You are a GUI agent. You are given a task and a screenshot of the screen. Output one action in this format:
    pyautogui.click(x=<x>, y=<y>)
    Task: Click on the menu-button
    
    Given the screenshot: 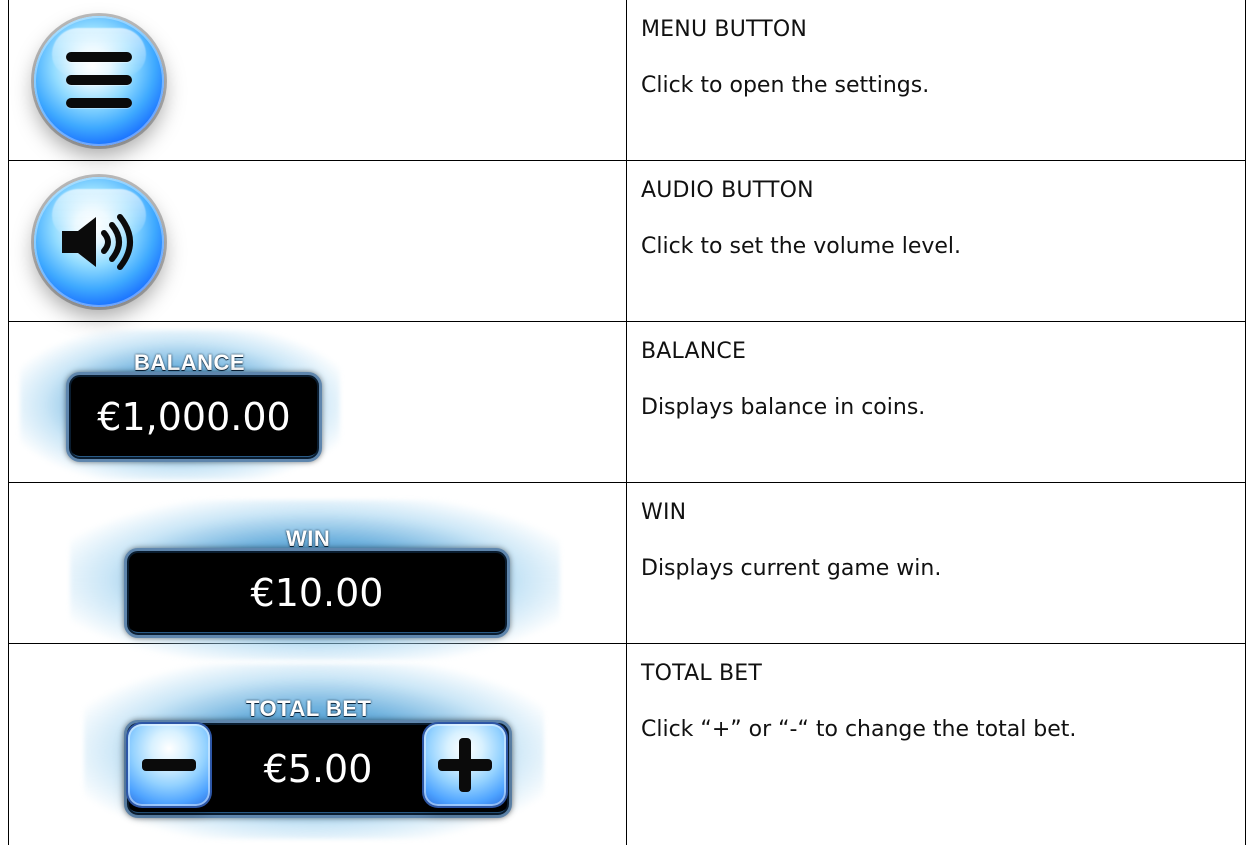 What is the action you would take?
    pyautogui.click(x=99, y=81)
    